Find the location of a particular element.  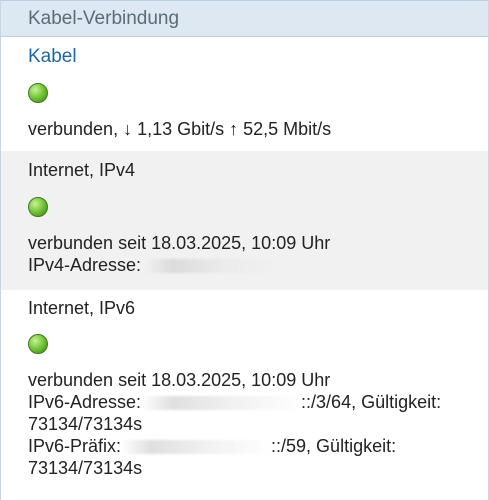

kabel-status-text: verbunden, ↓ 1,13 Gbit/s ↑ 52,5 Mbit/s is located at coordinates (180, 129).